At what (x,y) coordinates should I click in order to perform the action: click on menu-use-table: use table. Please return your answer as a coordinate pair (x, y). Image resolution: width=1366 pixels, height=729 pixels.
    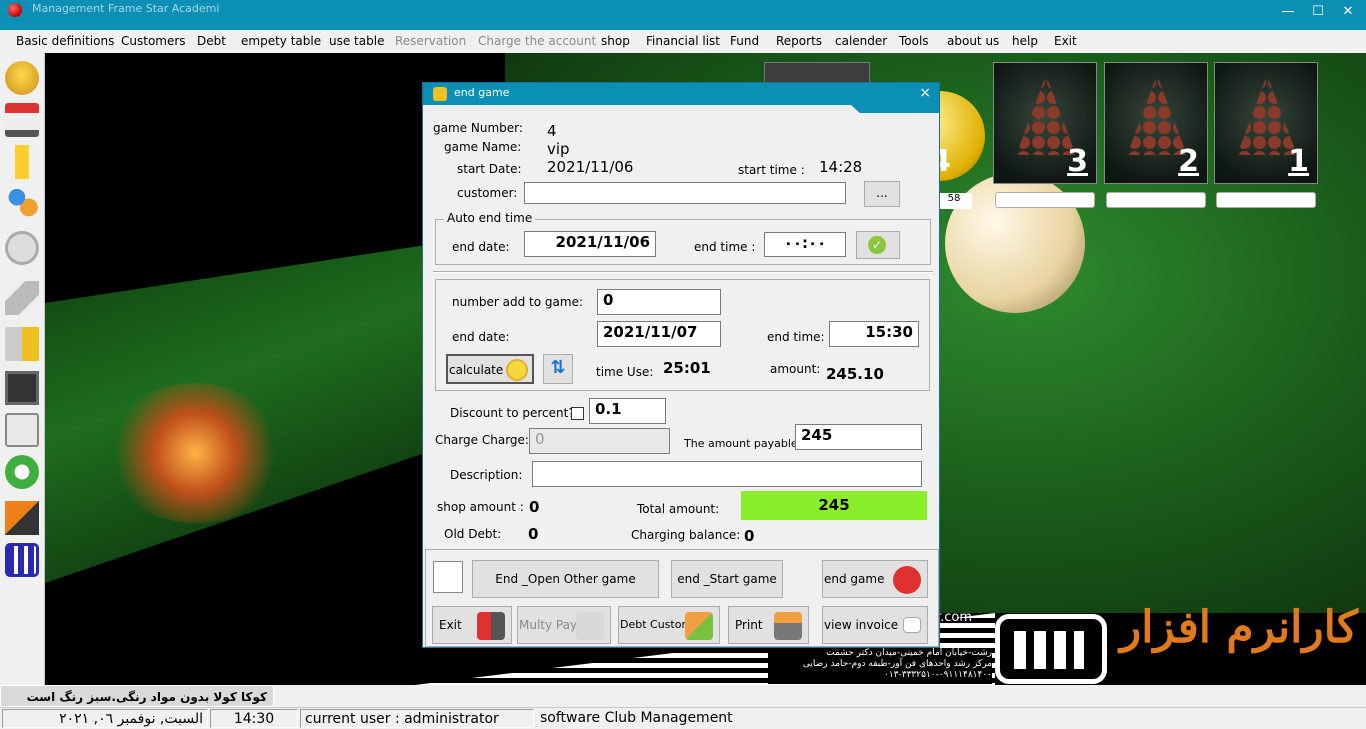
    Looking at the image, I should click on (356, 41).